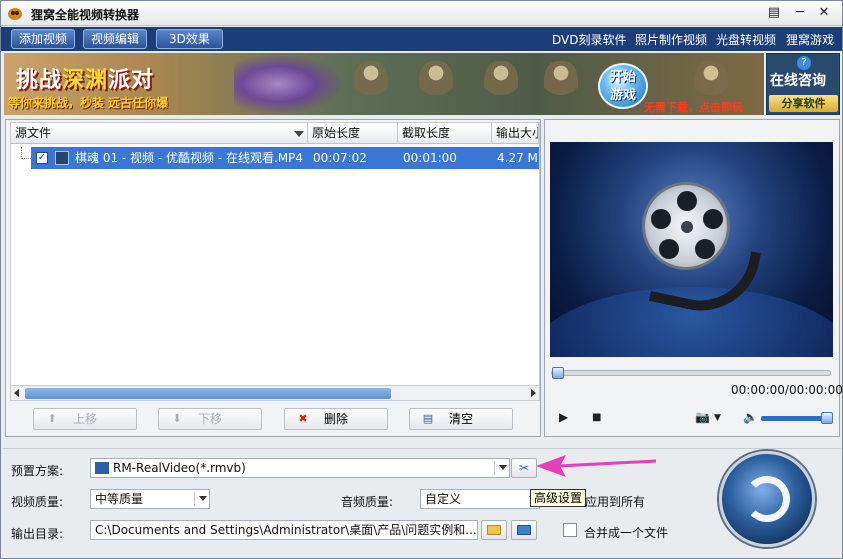  Describe the element at coordinates (804, 63) in the screenshot. I see `help-icon: ?` at that location.